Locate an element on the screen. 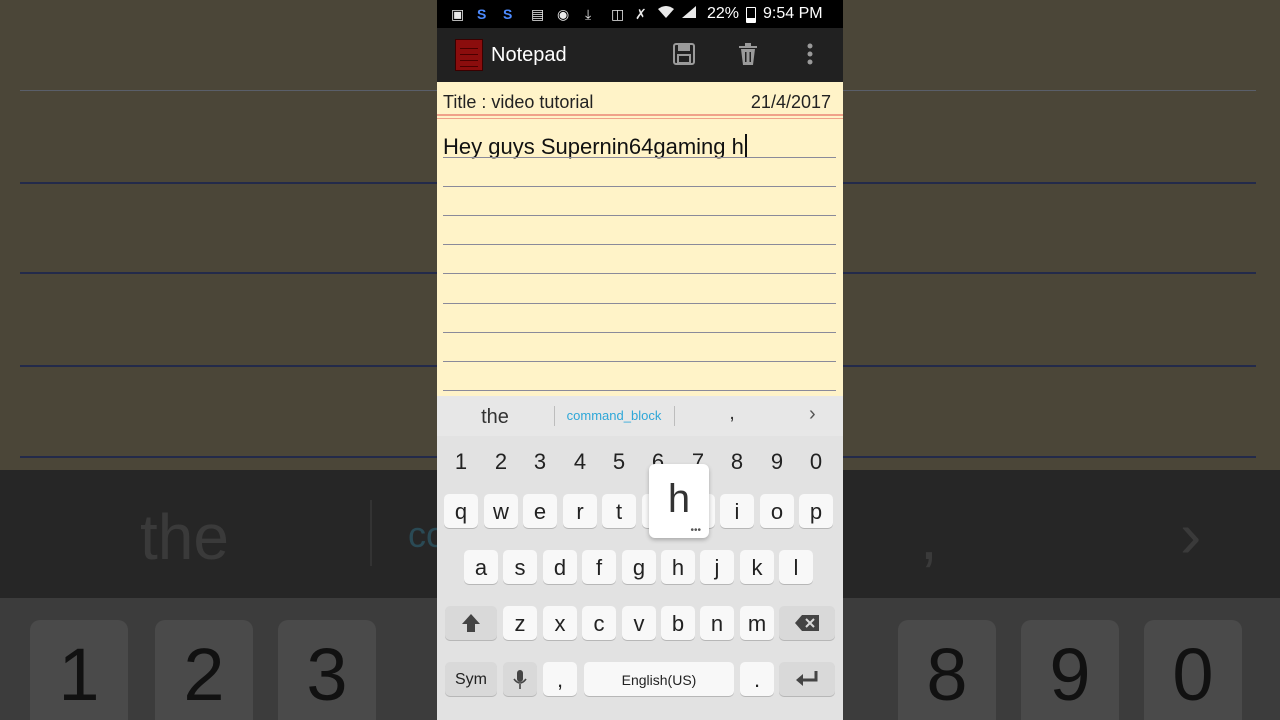 This screenshot has width=1280, height=720. note-header: Title : video tutorial 21/4/2017 is located at coordinates (640, 99).